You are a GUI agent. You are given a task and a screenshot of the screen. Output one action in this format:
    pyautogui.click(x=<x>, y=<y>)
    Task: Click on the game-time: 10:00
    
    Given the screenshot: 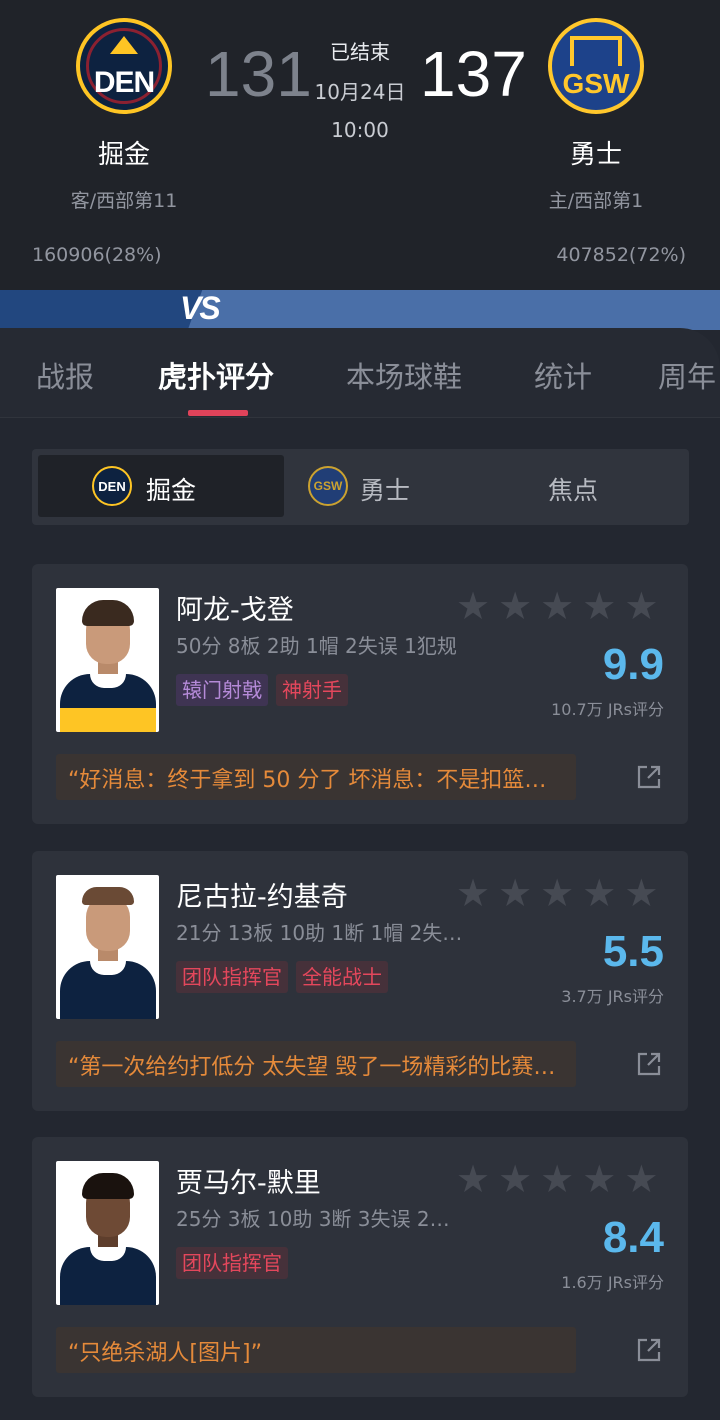 What is the action you would take?
    pyautogui.click(x=360, y=130)
    